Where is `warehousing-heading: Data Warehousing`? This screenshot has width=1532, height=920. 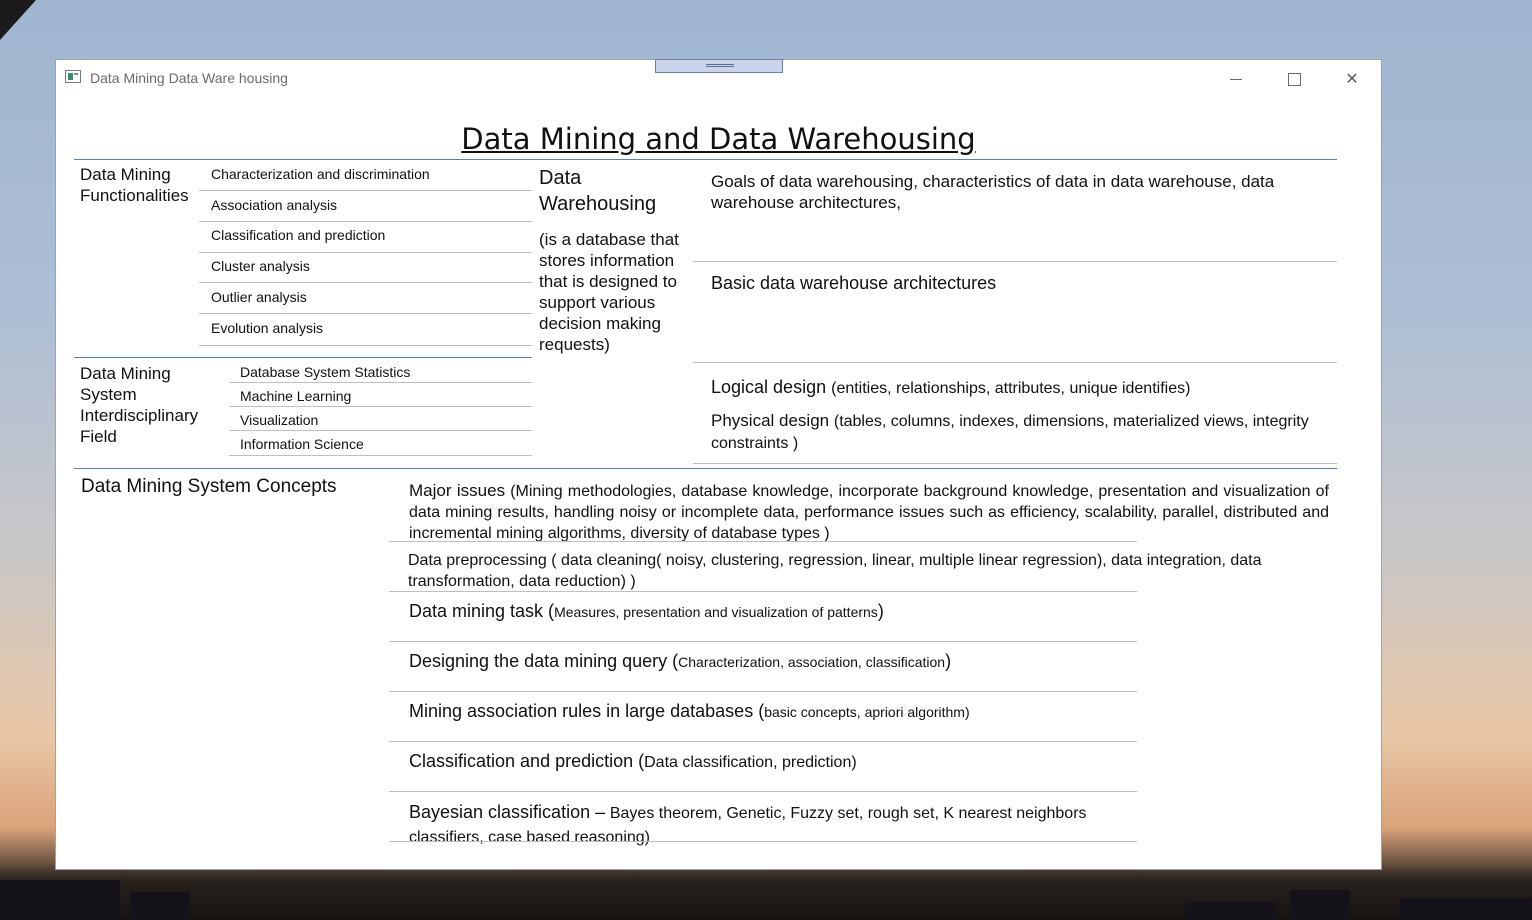
warehousing-heading: Data Warehousing is located at coordinates (598, 191).